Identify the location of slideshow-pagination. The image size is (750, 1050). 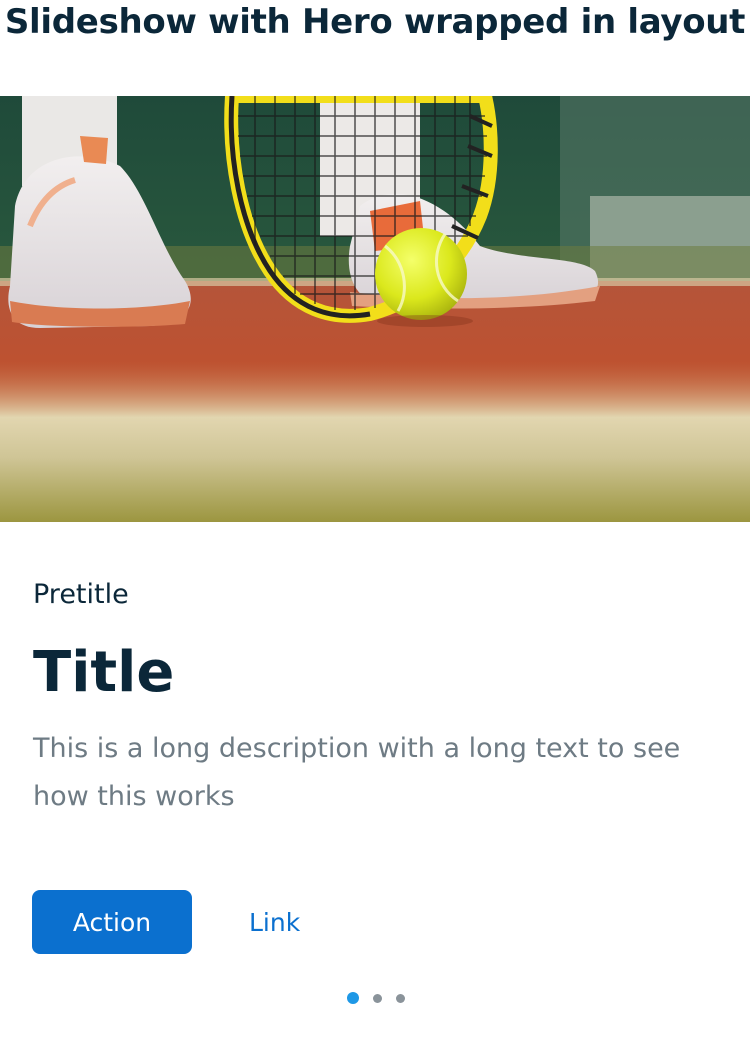
(375, 998).